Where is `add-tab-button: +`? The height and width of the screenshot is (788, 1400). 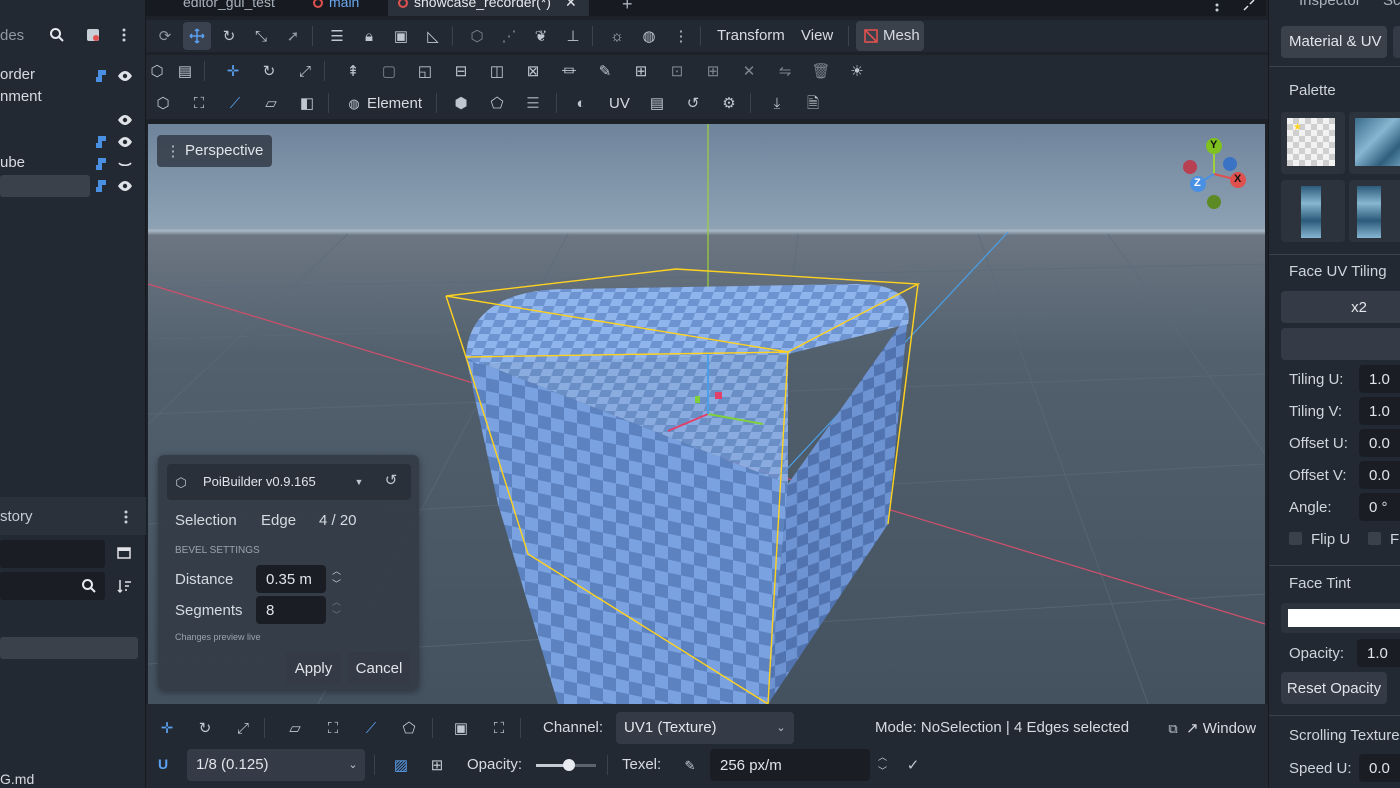 add-tab-button: + is located at coordinates (627, 8).